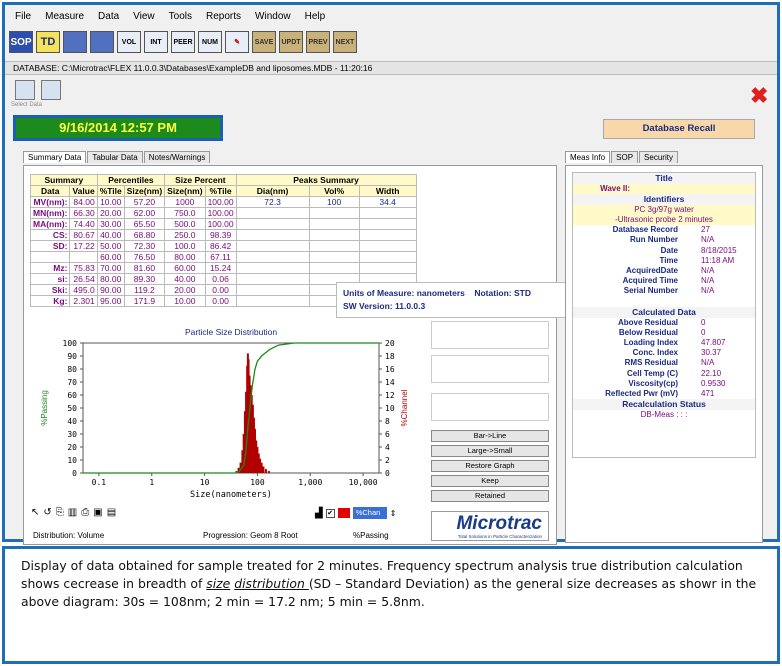 This screenshot has width=782, height=666. Describe the element at coordinates (115, 157) in the screenshot. I see `tab-tabular-data: Tabular Data` at that location.